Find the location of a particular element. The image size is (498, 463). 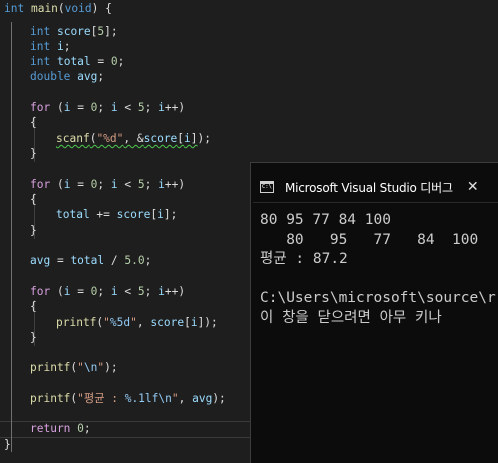

console-app-icon: C:\ is located at coordinates (267, 187).